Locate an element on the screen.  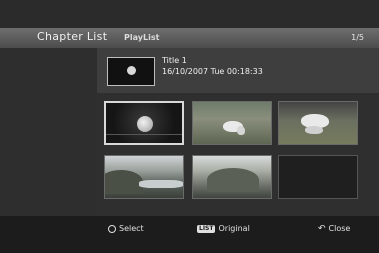
hill-image is located at coordinates (124, 182).